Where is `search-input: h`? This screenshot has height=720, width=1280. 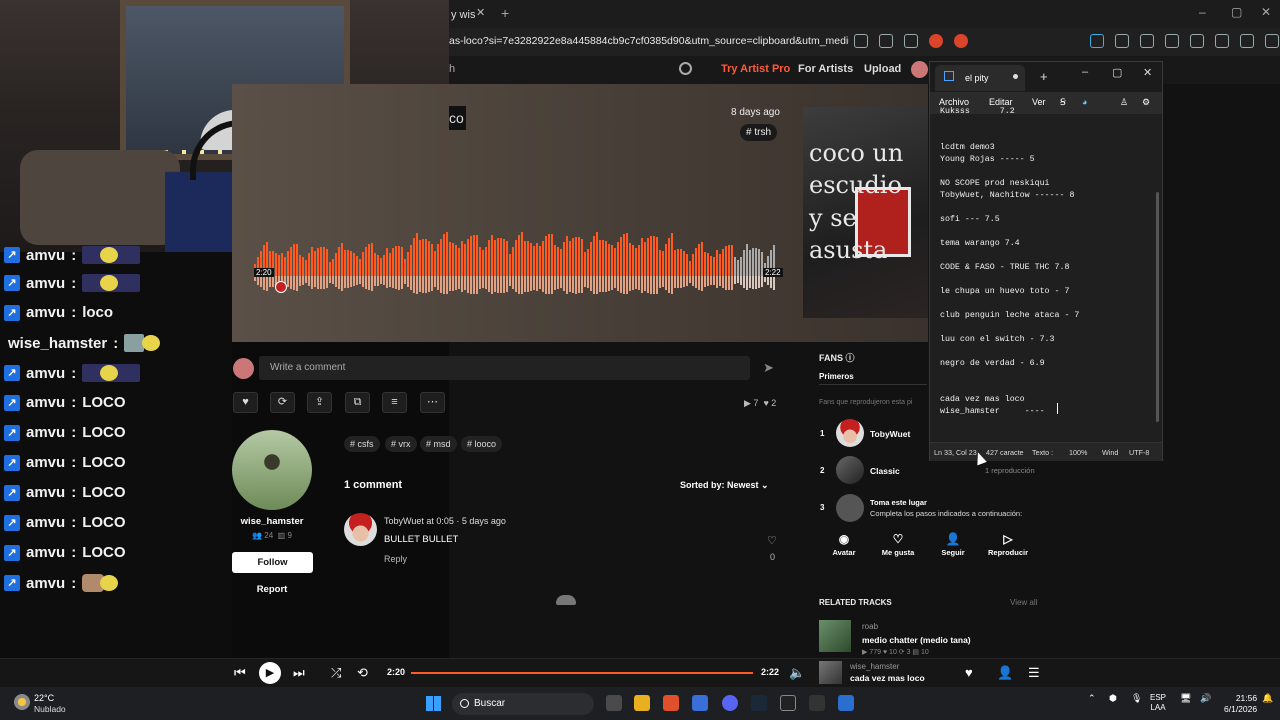 search-input: h is located at coordinates (452, 69).